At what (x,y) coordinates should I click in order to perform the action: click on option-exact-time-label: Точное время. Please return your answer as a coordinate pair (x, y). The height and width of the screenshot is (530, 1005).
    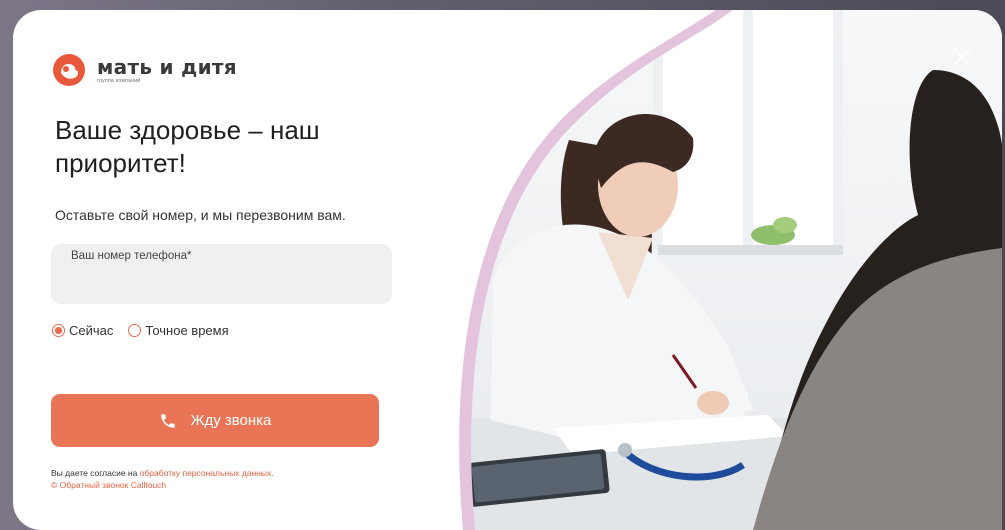
    Looking at the image, I should click on (187, 330).